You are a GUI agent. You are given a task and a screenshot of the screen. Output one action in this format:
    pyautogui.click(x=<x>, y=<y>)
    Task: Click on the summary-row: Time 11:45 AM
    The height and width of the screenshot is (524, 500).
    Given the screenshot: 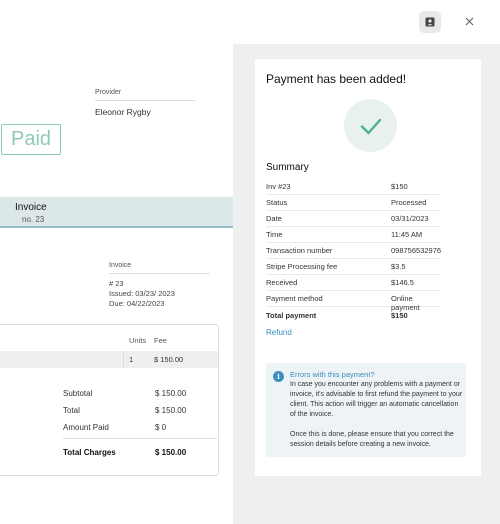 What is the action you would take?
    pyautogui.click(x=353, y=235)
    